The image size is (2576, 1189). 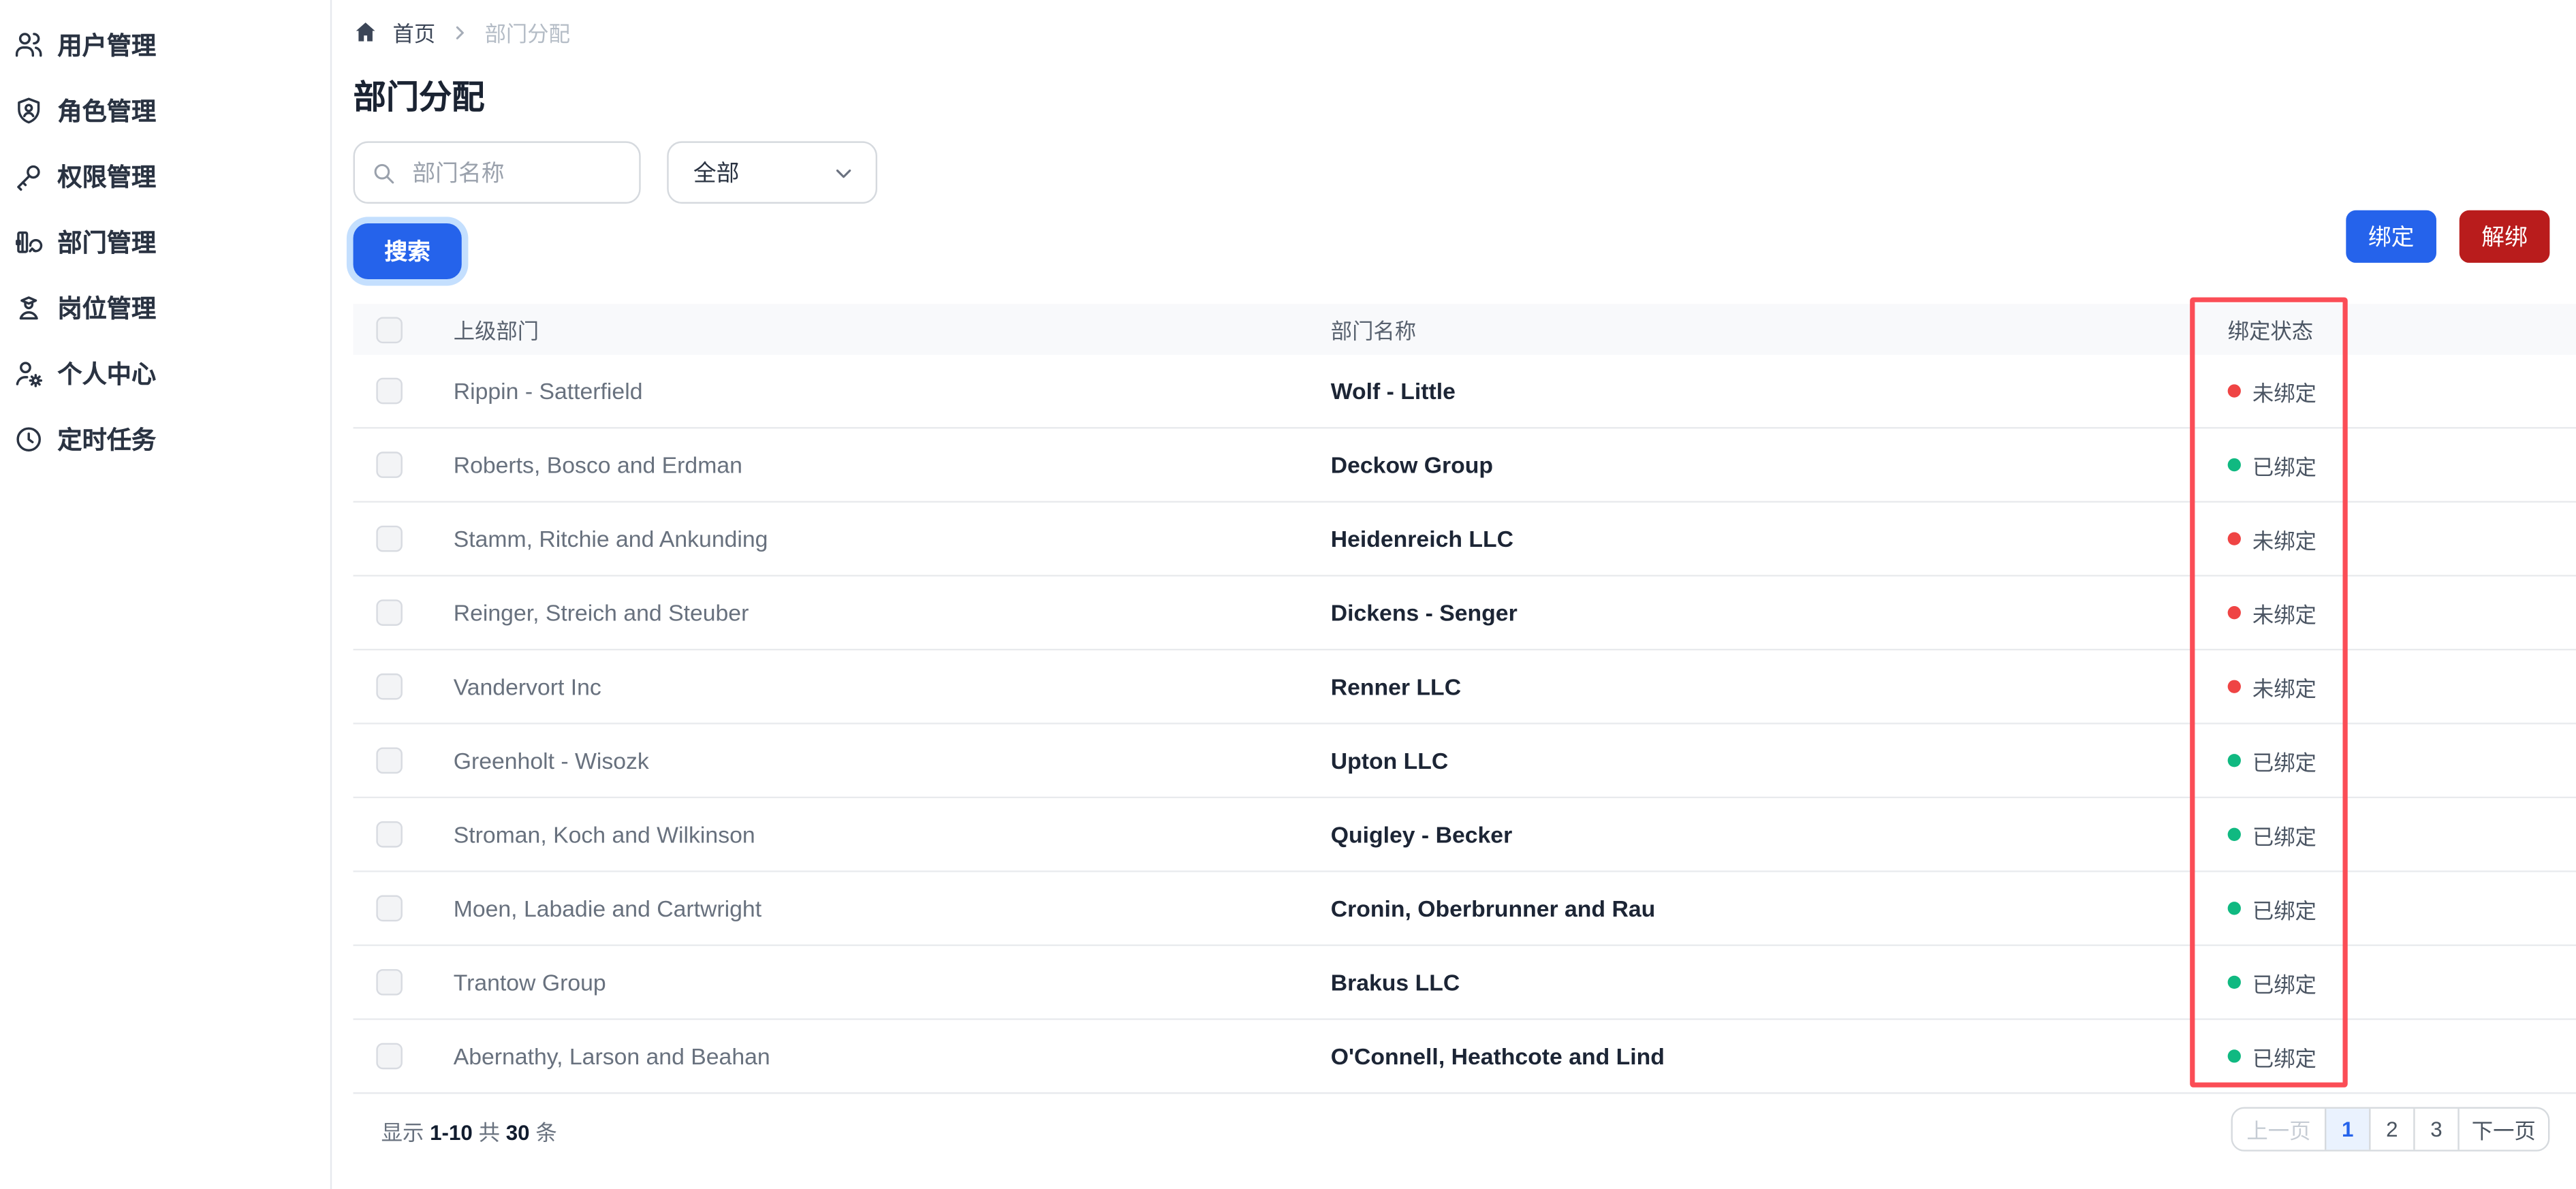 I want to click on search-icon, so click(x=384, y=173).